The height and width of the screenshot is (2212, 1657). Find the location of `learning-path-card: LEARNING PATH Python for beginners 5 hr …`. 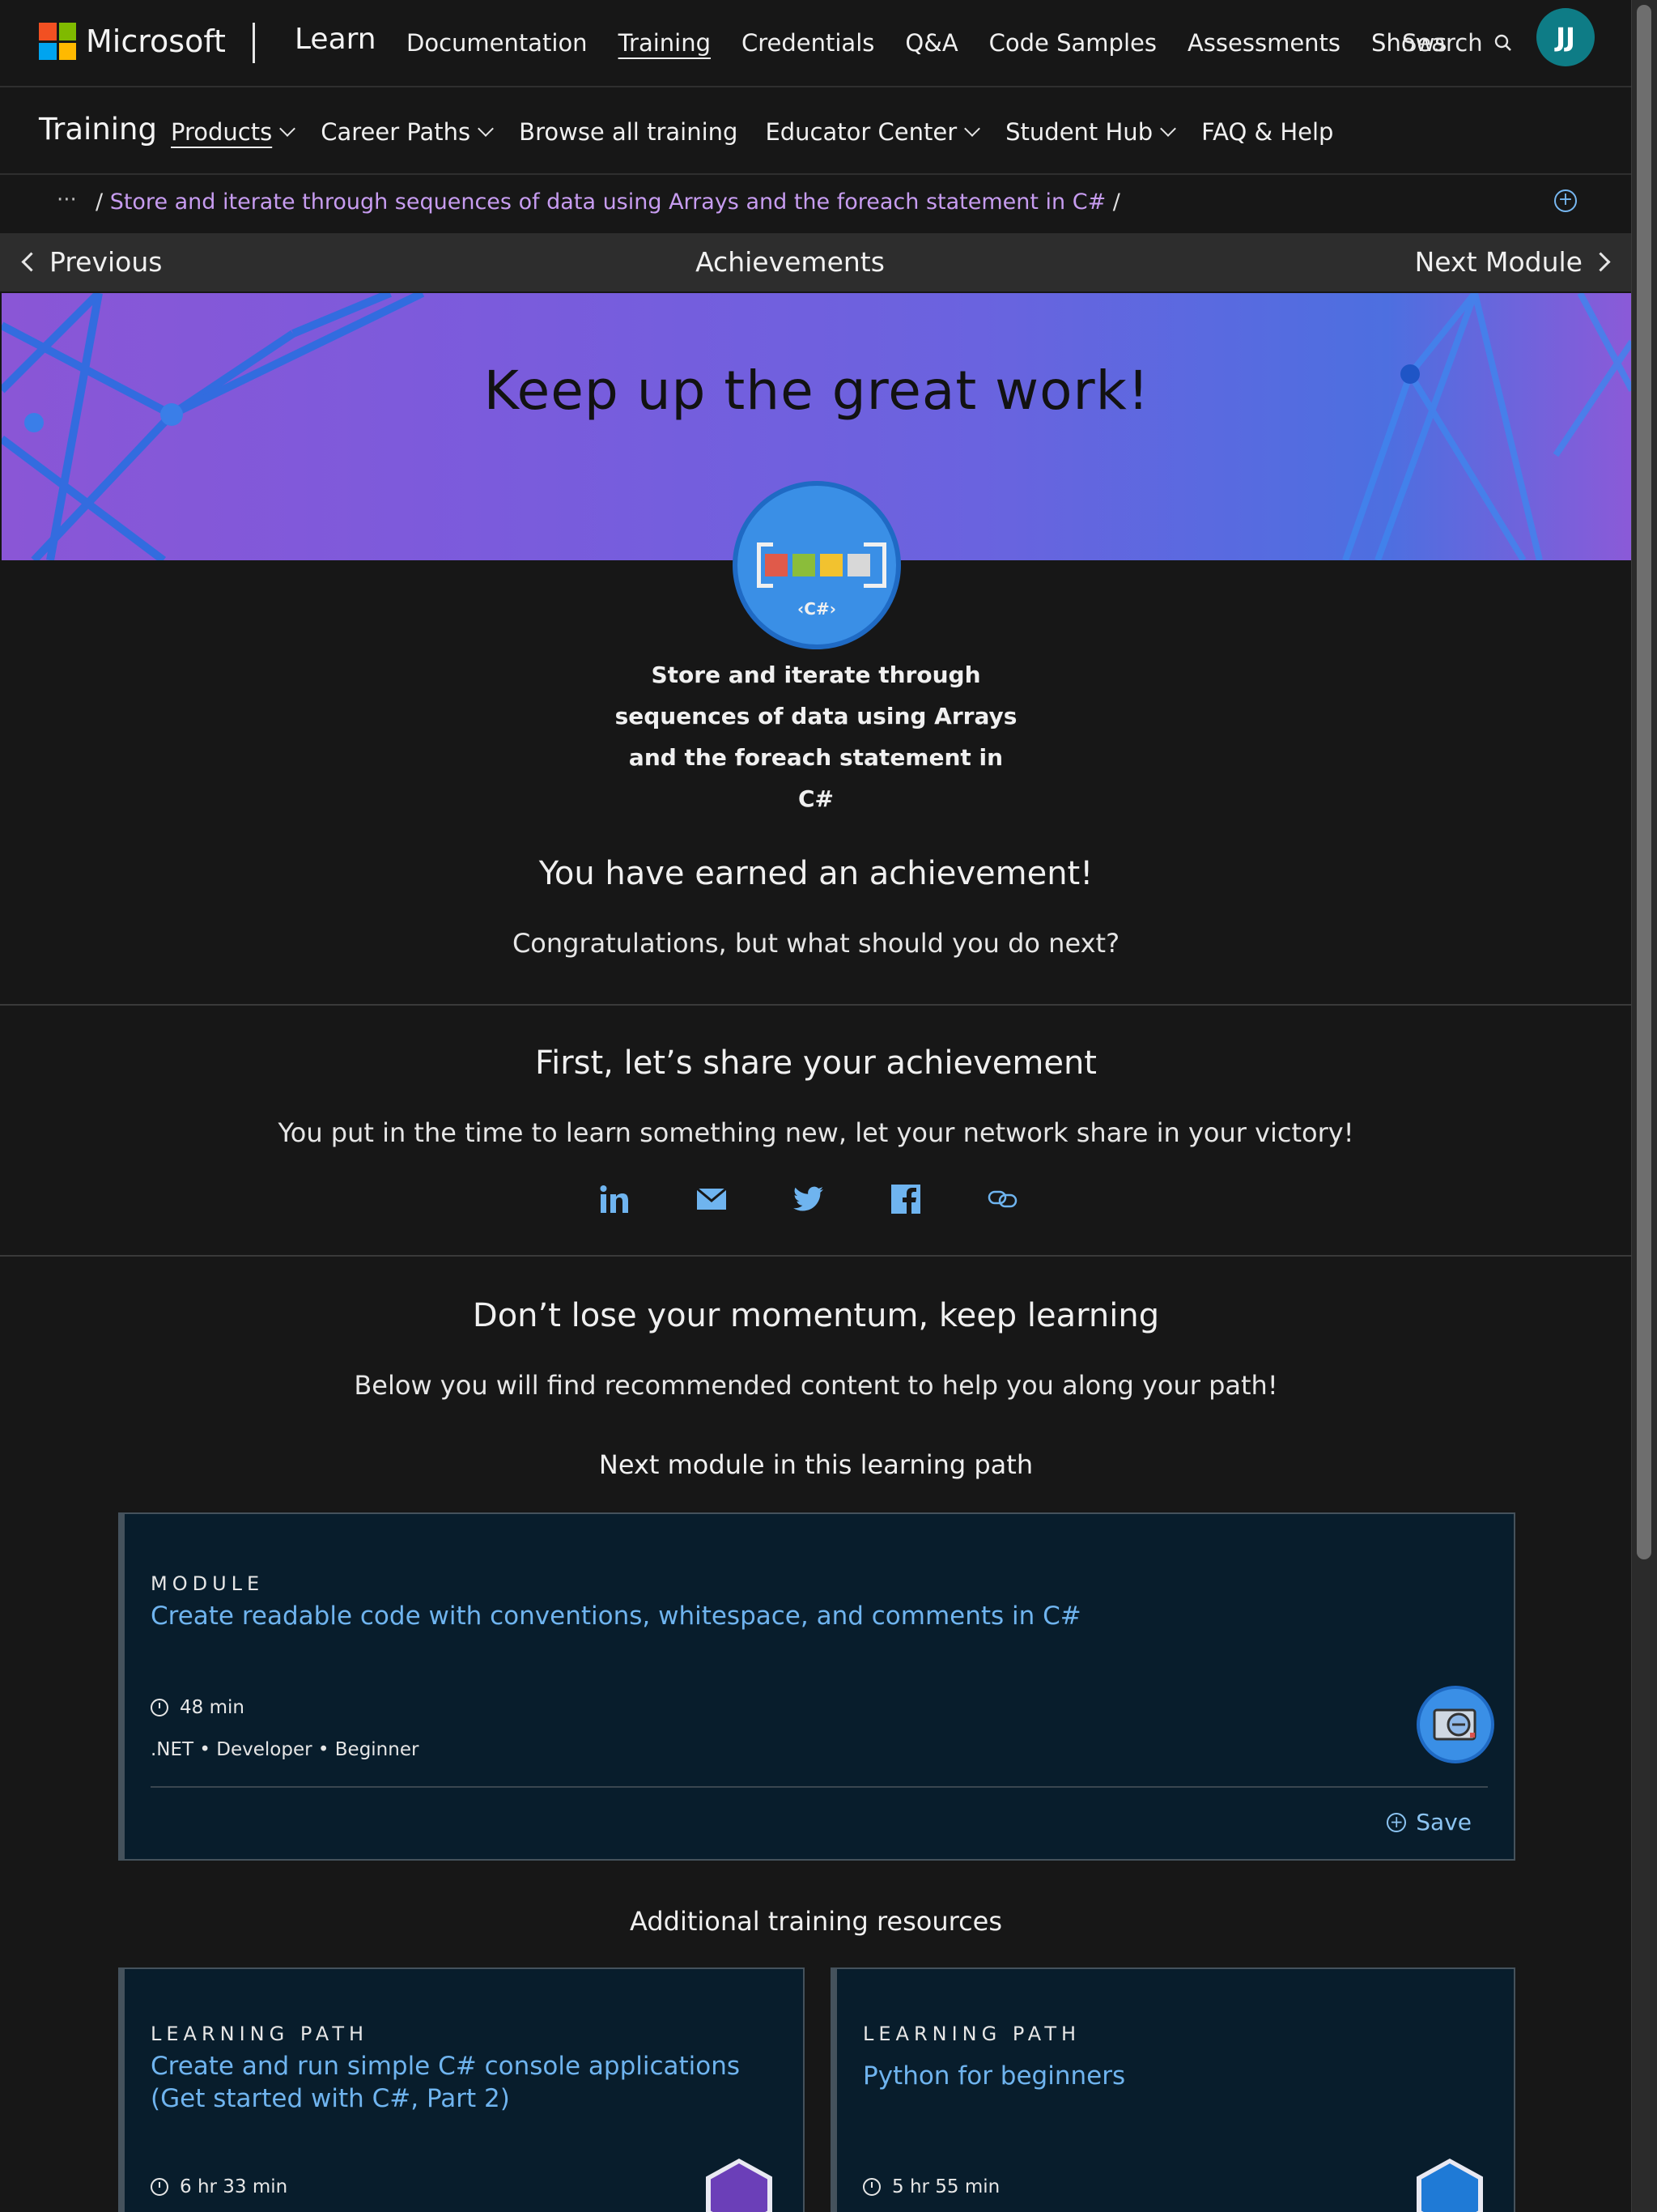

learning-path-card: LEARNING PATH Python for beginners 5 hr … is located at coordinates (1173, 2089).